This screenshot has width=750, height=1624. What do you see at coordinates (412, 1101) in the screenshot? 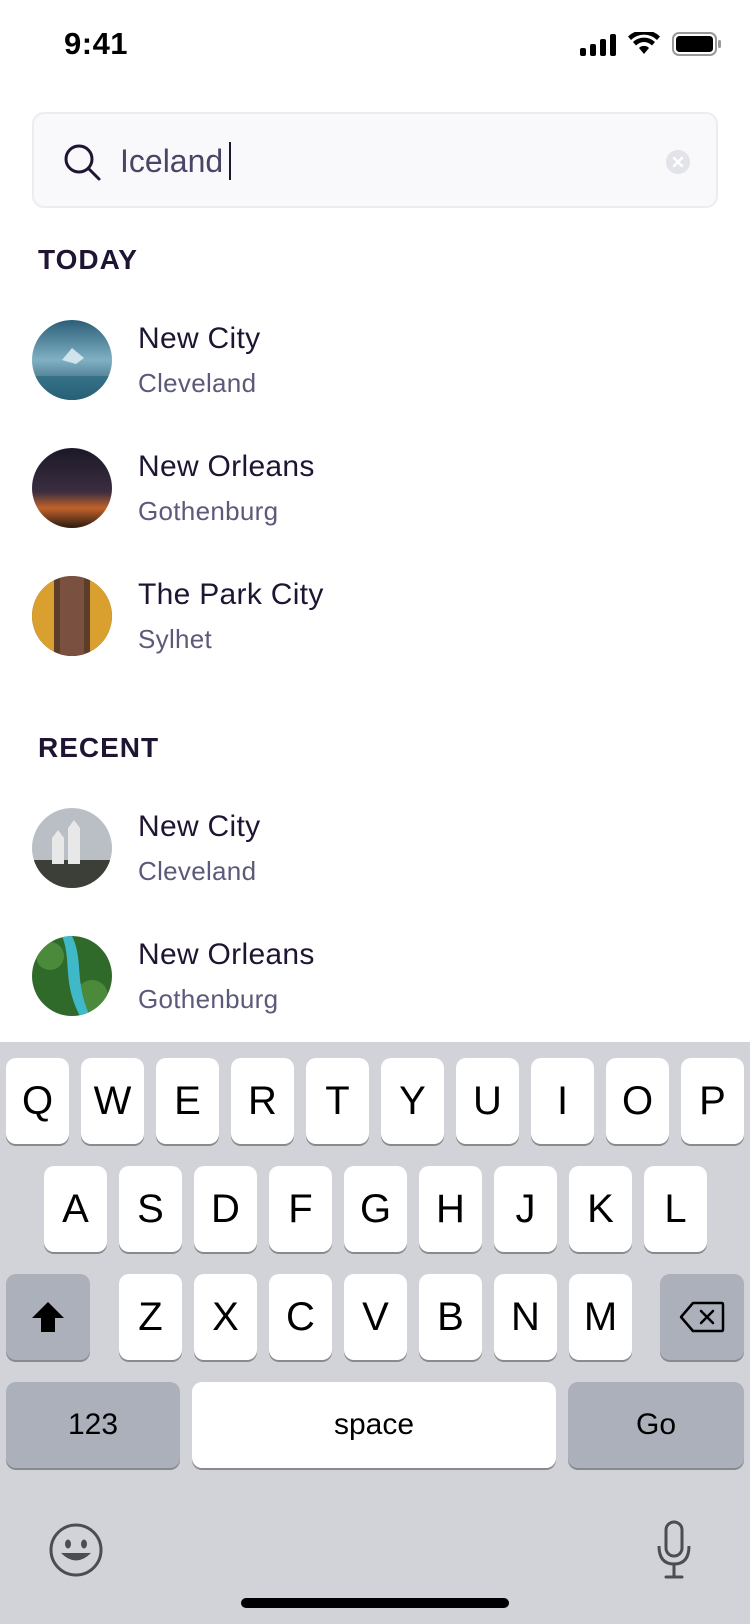
I see `key-y: Y` at bounding box center [412, 1101].